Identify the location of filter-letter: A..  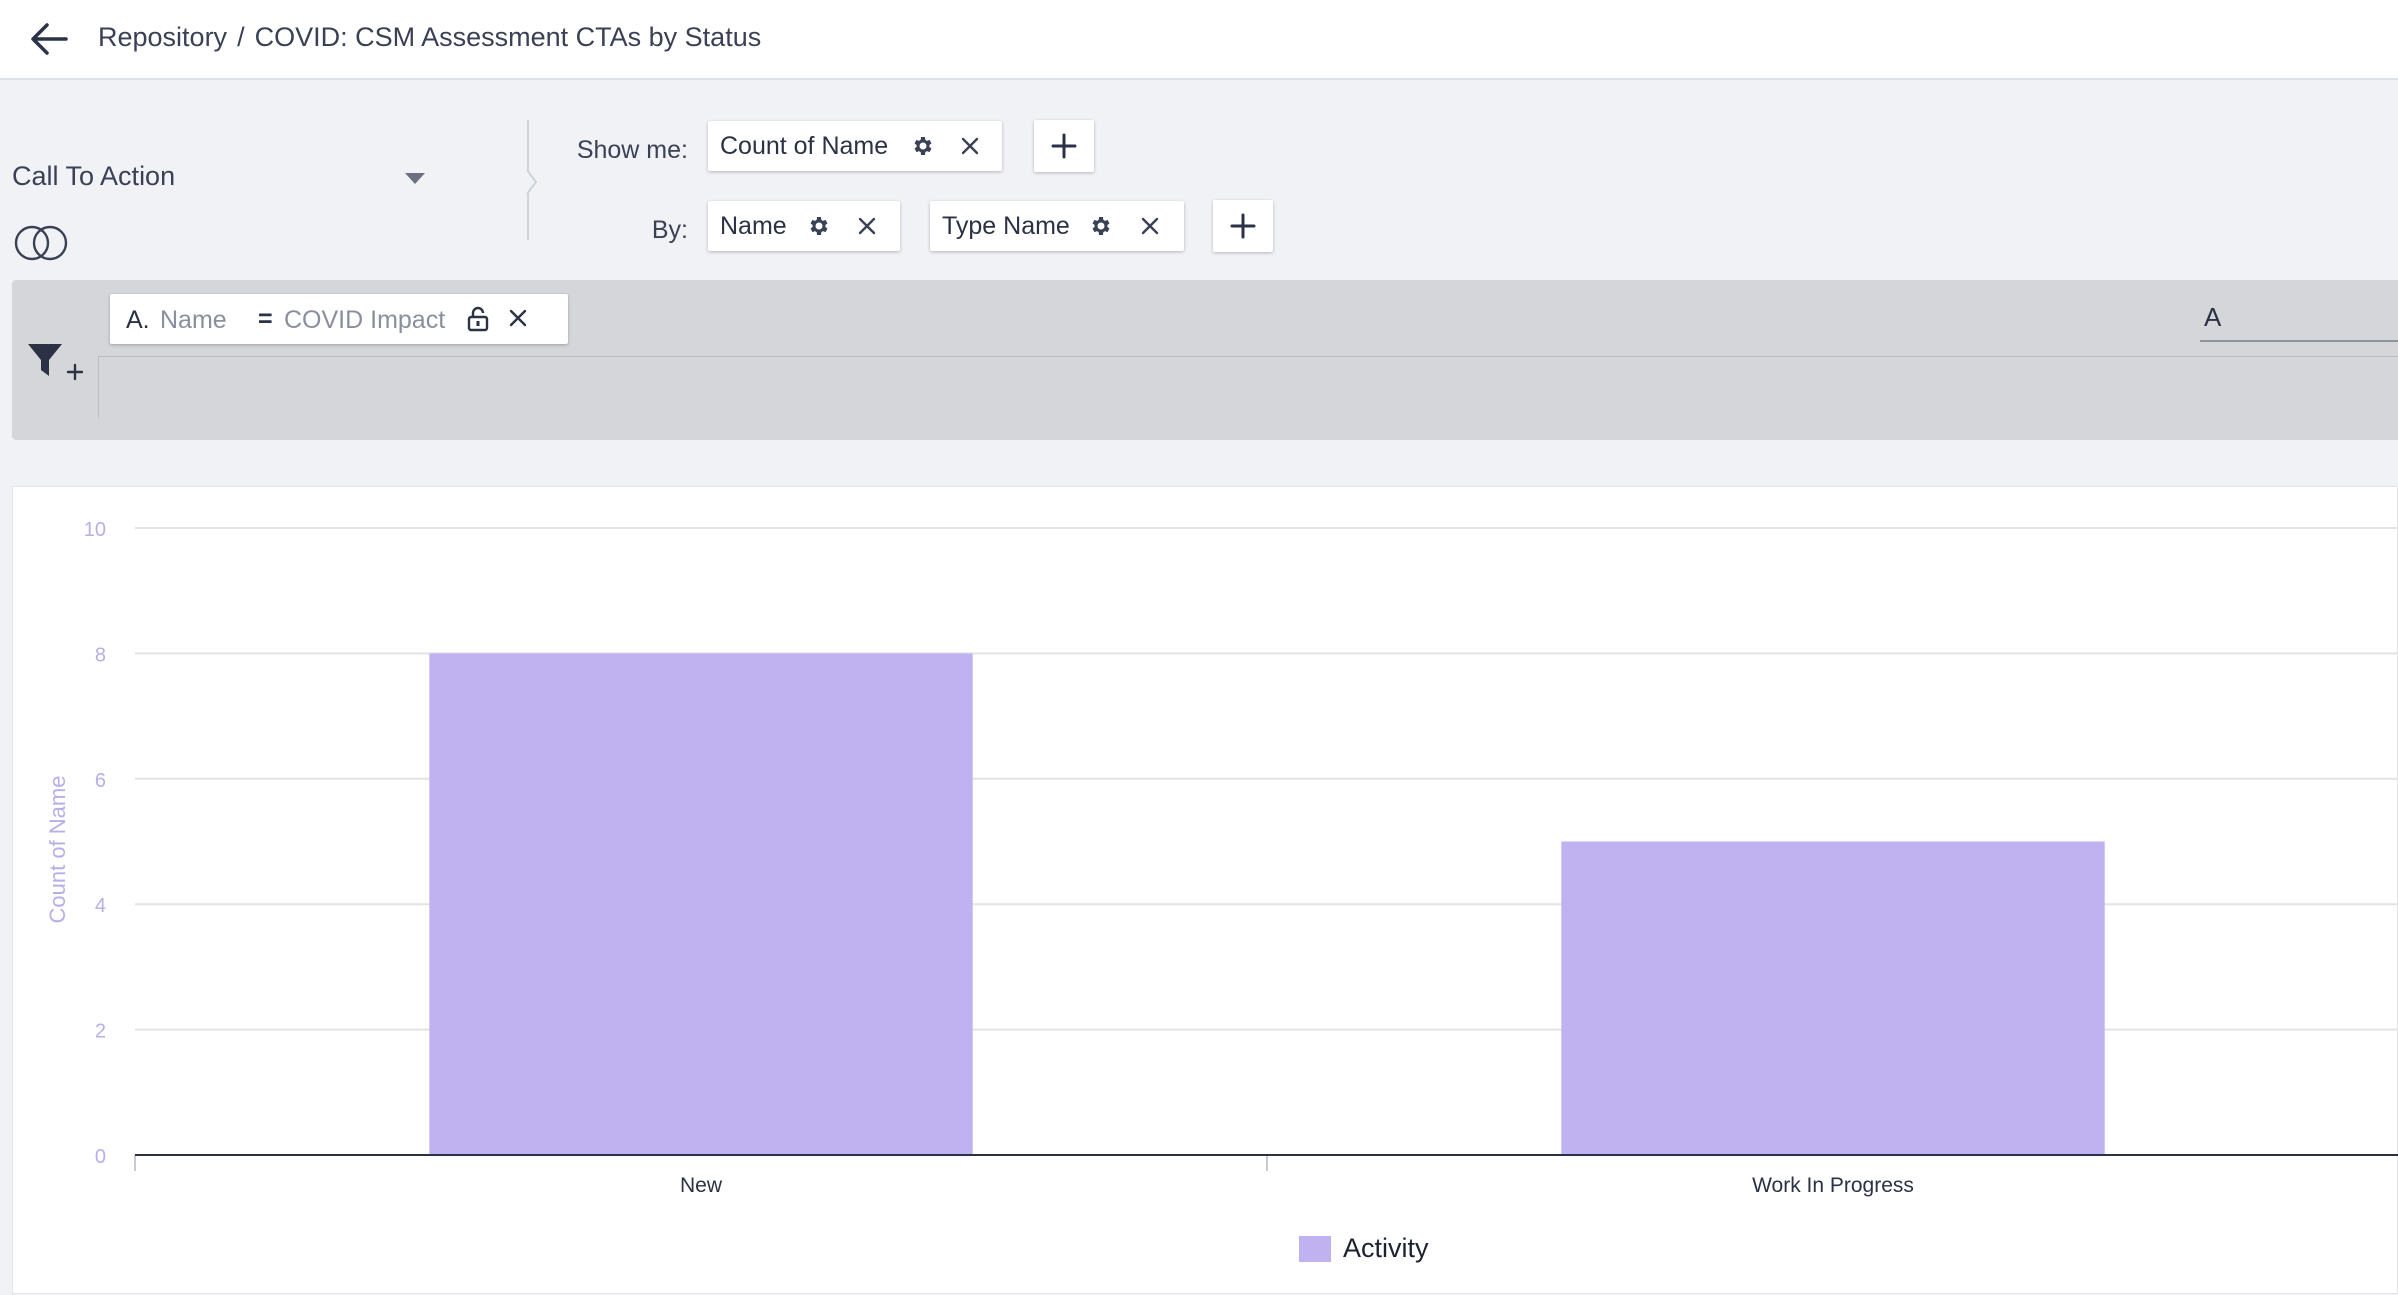
(138, 320).